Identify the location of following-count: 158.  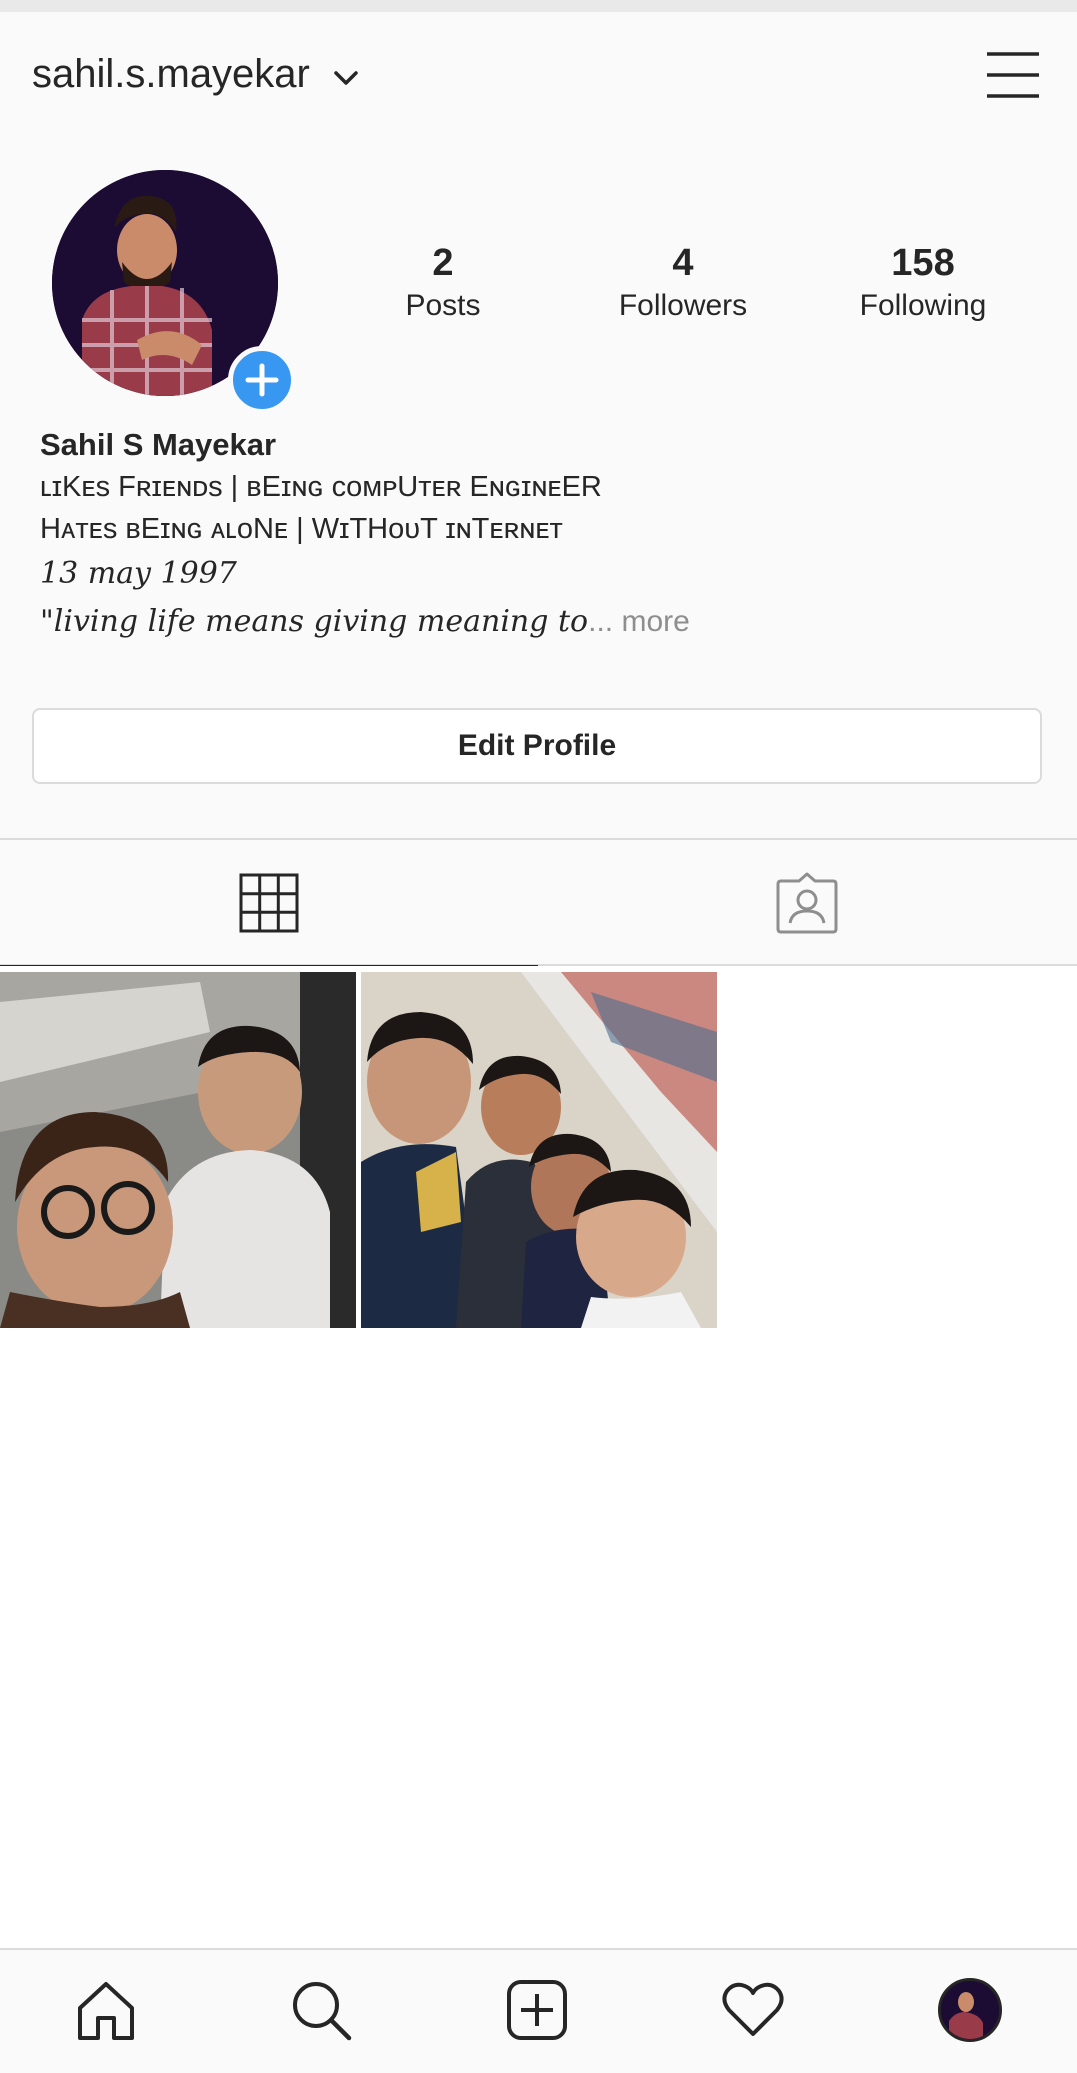
(923, 263).